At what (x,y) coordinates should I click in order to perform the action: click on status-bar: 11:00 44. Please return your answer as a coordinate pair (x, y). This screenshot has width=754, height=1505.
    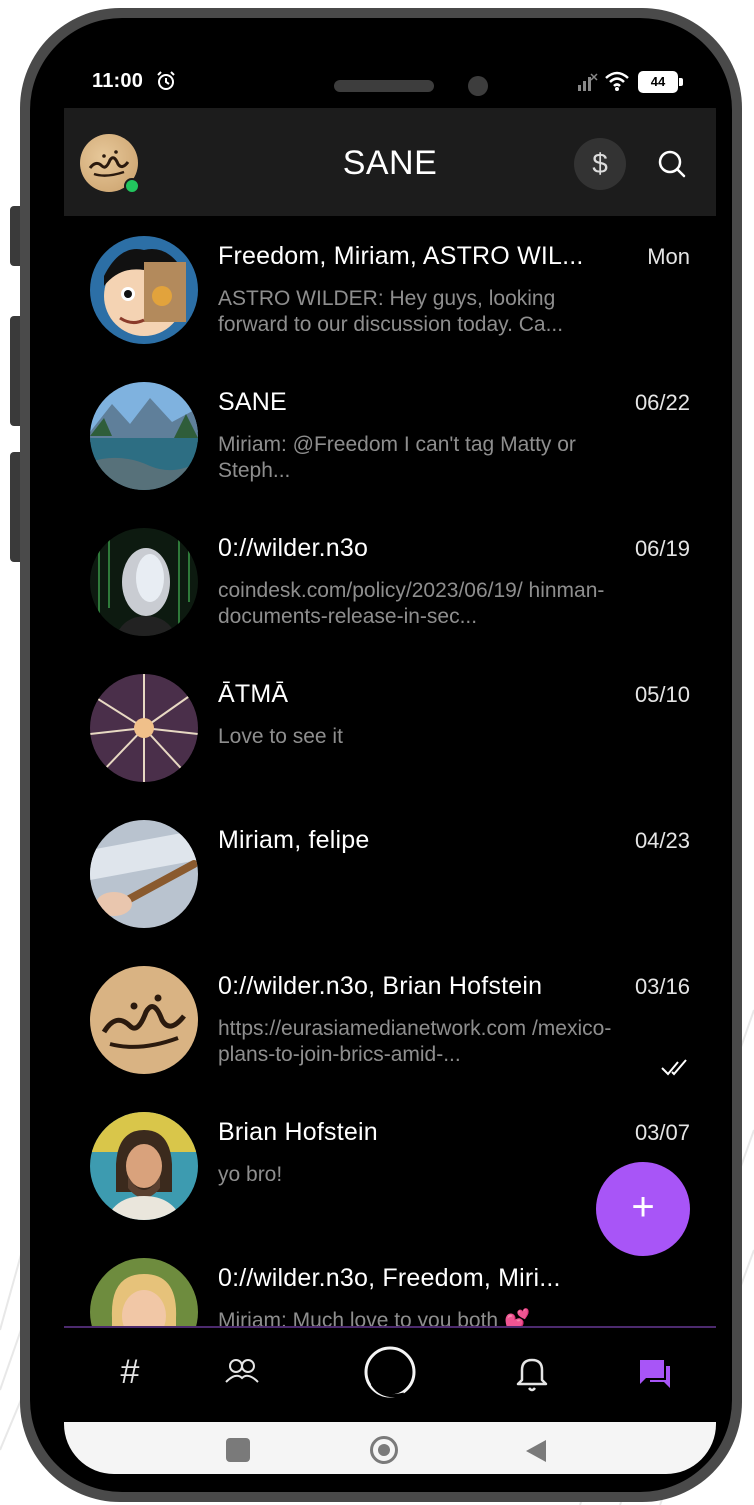
    Looking at the image, I should click on (390, 90).